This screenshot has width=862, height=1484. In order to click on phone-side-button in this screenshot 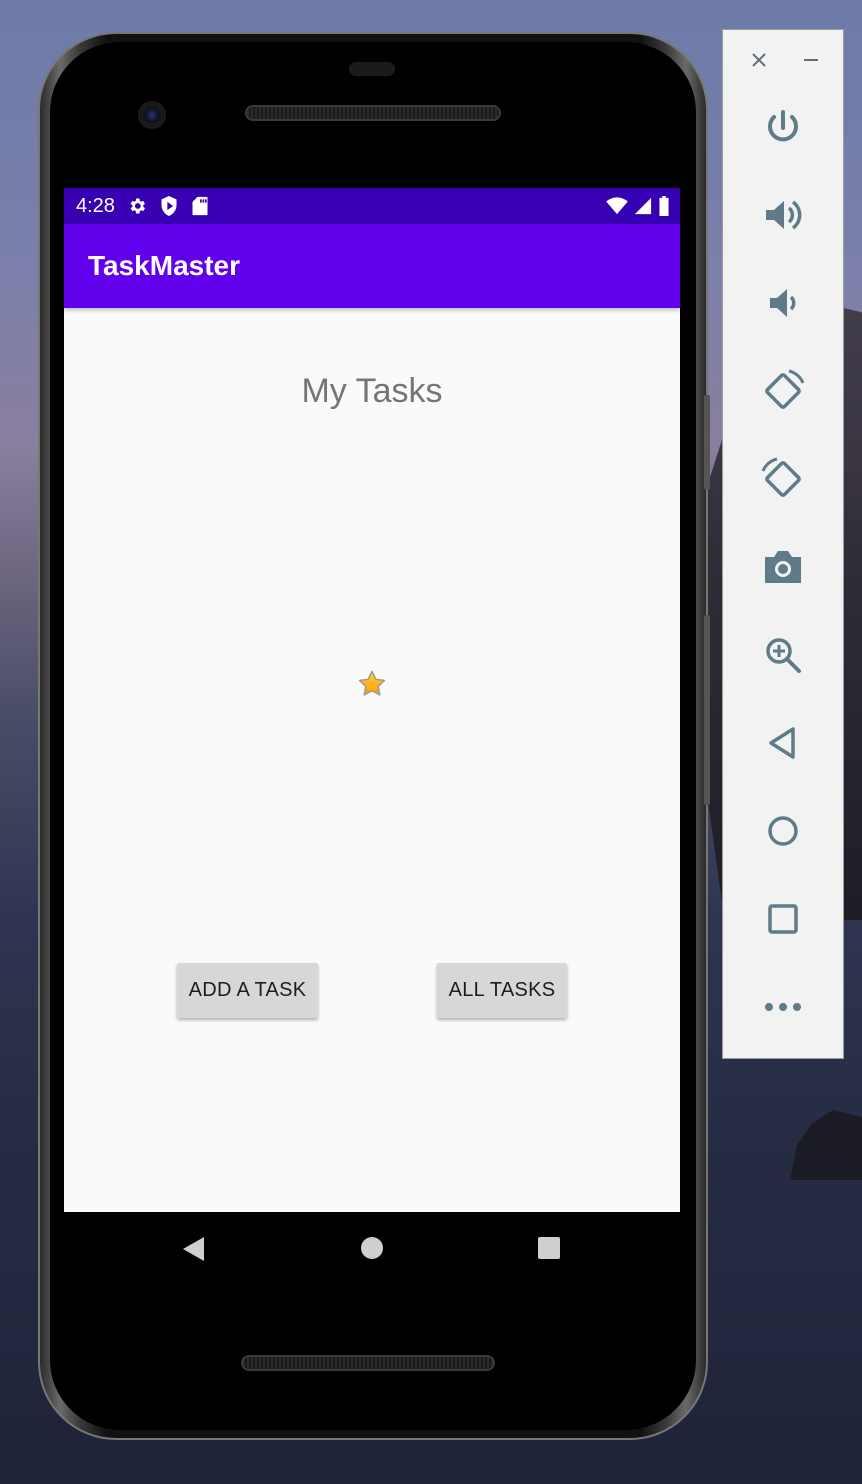, I will do `click(707, 442)`.